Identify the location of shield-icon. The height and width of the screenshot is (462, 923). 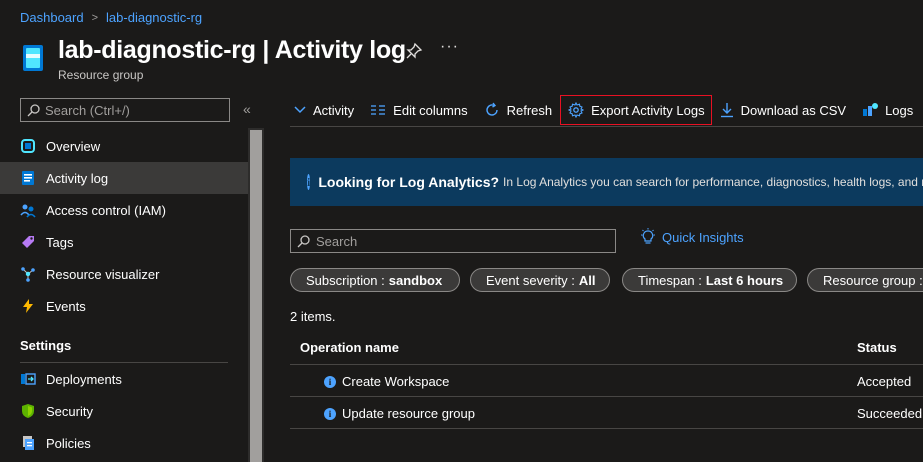
(28, 411).